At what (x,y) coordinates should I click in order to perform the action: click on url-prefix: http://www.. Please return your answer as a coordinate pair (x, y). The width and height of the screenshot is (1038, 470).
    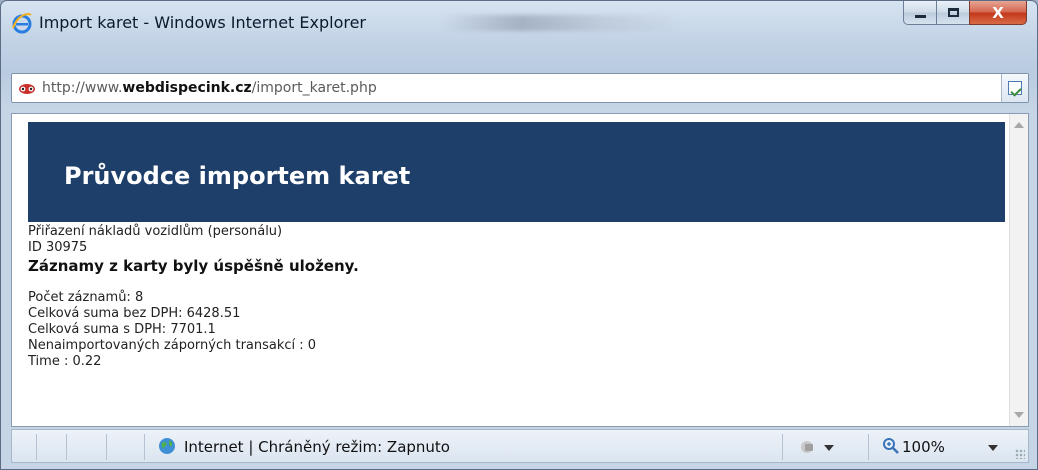
    Looking at the image, I should click on (82, 88).